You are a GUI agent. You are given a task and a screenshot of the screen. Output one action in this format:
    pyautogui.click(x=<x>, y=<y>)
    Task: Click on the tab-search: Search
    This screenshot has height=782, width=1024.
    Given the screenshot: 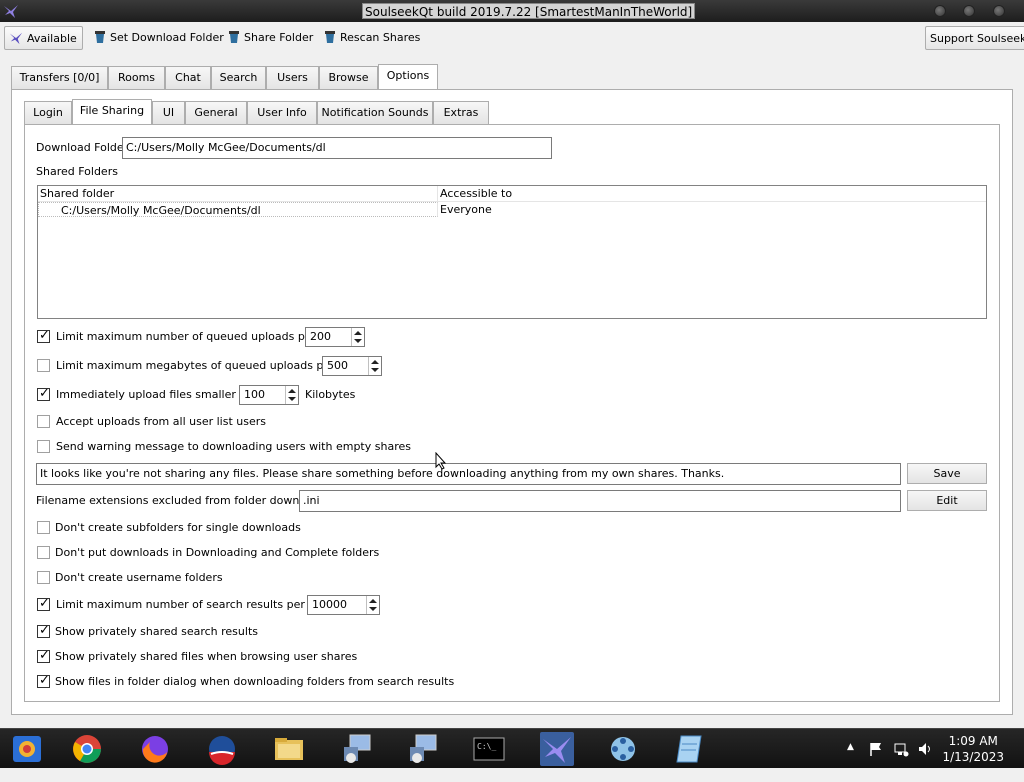 What is the action you would take?
    pyautogui.click(x=238, y=77)
    